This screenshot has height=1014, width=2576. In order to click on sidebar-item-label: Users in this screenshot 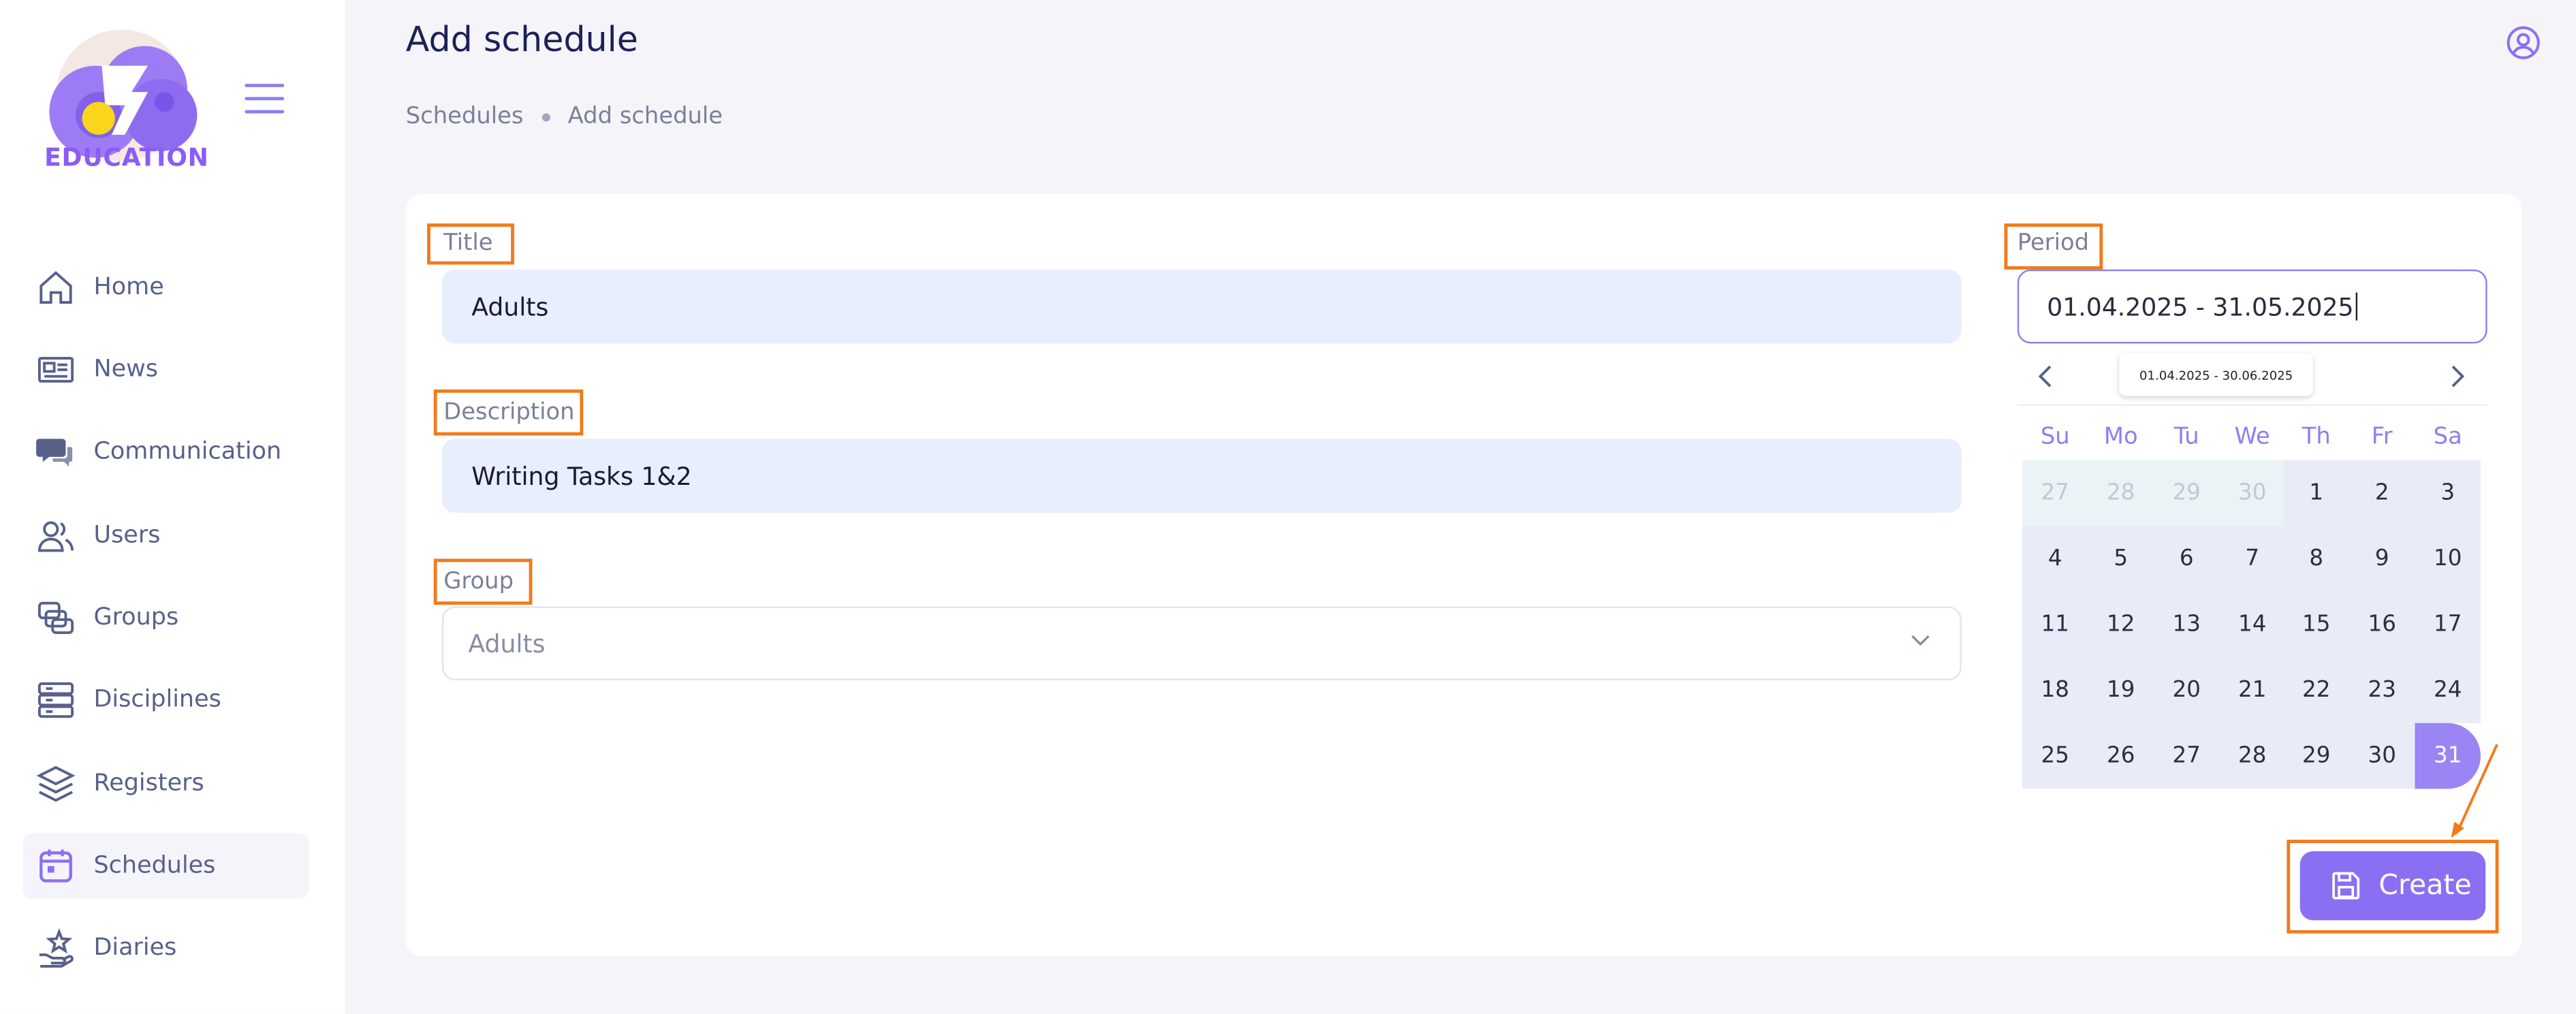, I will do `click(127, 536)`.